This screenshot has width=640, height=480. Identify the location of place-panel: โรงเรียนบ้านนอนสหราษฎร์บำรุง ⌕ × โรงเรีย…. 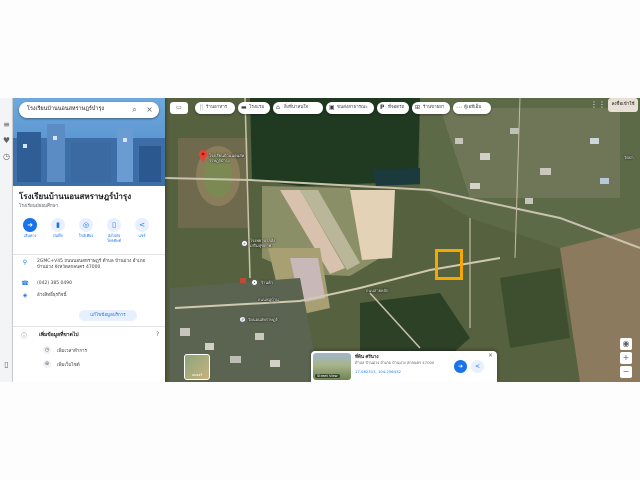
(89, 240).